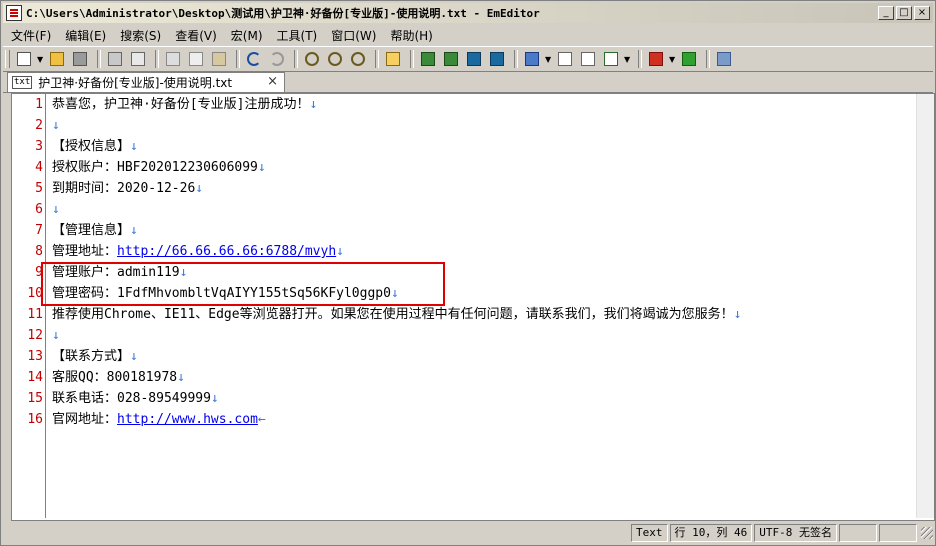  What do you see at coordinates (649, 533) in the screenshot?
I see `status-mode: Text` at bounding box center [649, 533].